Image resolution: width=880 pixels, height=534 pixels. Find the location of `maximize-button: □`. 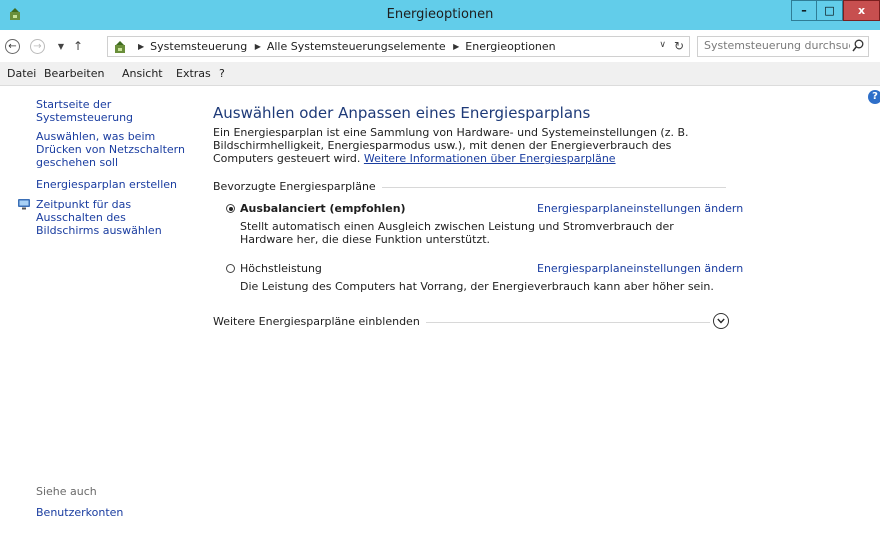

maximize-button: □ is located at coordinates (830, 10).